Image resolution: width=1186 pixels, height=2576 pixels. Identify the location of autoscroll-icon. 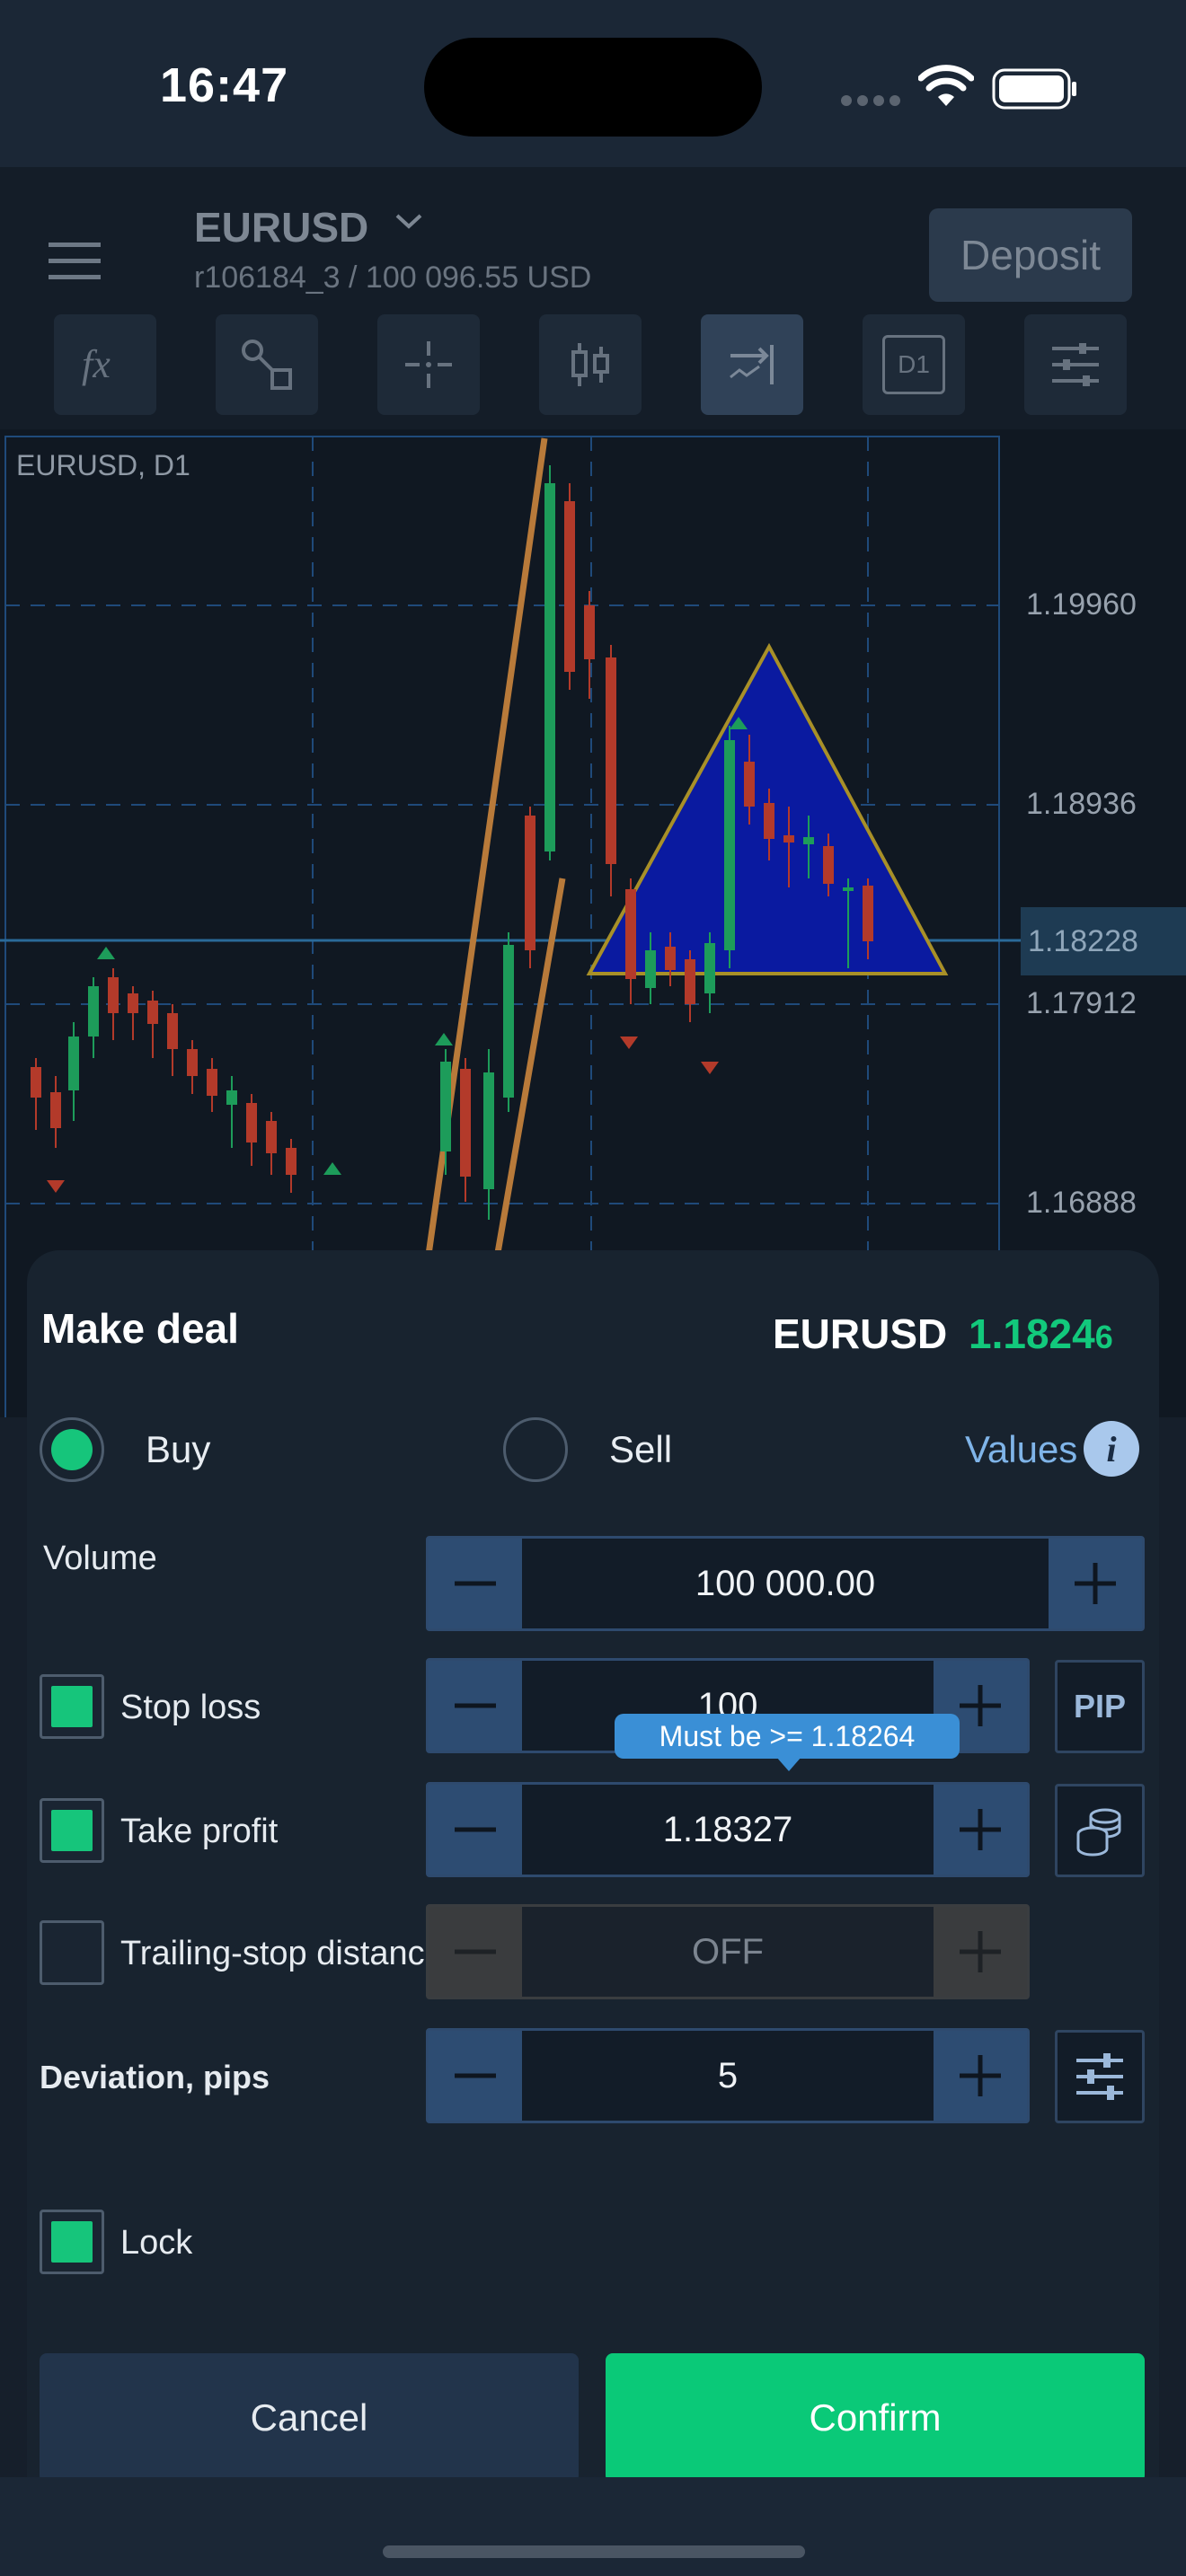
(752, 364).